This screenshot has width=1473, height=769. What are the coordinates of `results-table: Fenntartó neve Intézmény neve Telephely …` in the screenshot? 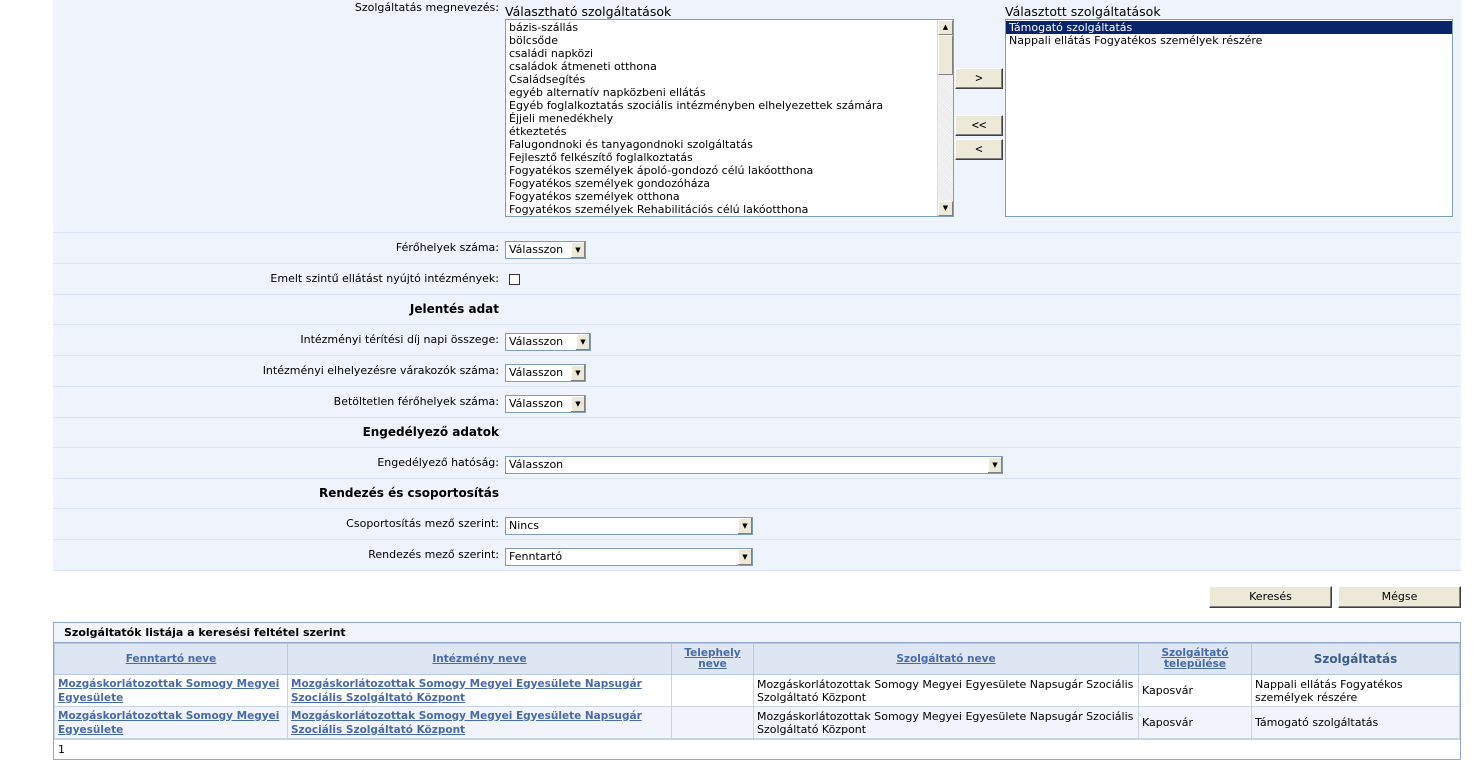 It's located at (757, 691).